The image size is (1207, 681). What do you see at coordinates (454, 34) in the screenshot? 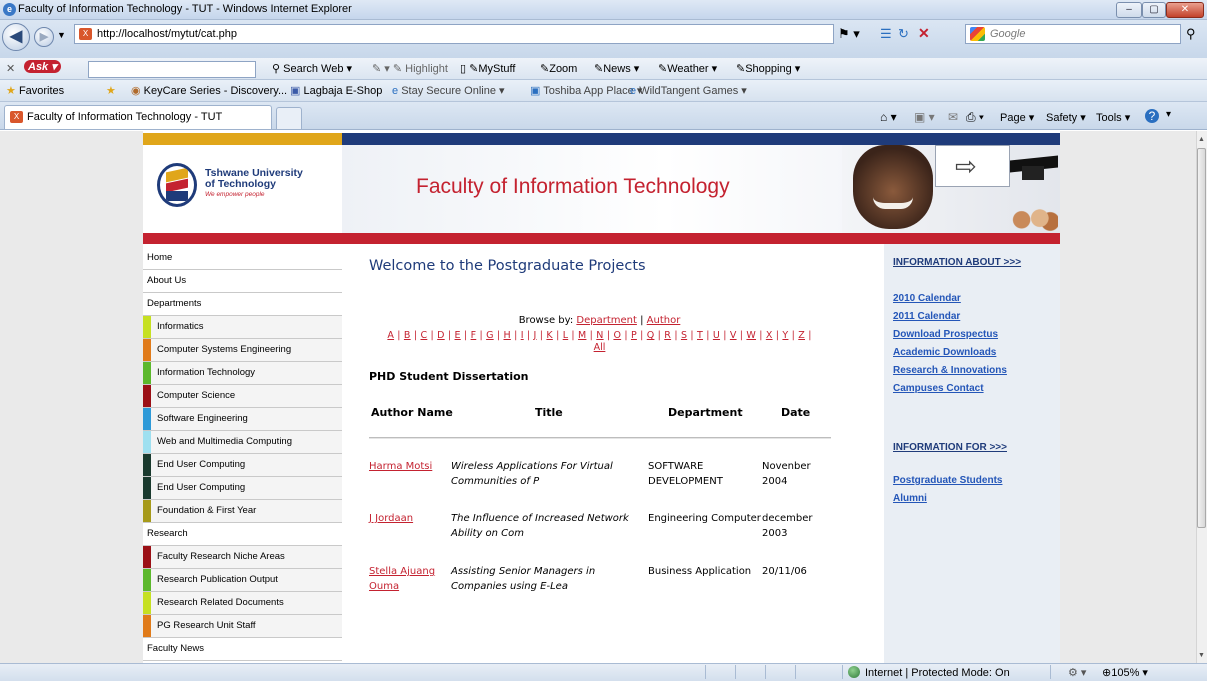
I see `address-bar: X http://localhost/mytut/cat.php` at bounding box center [454, 34].